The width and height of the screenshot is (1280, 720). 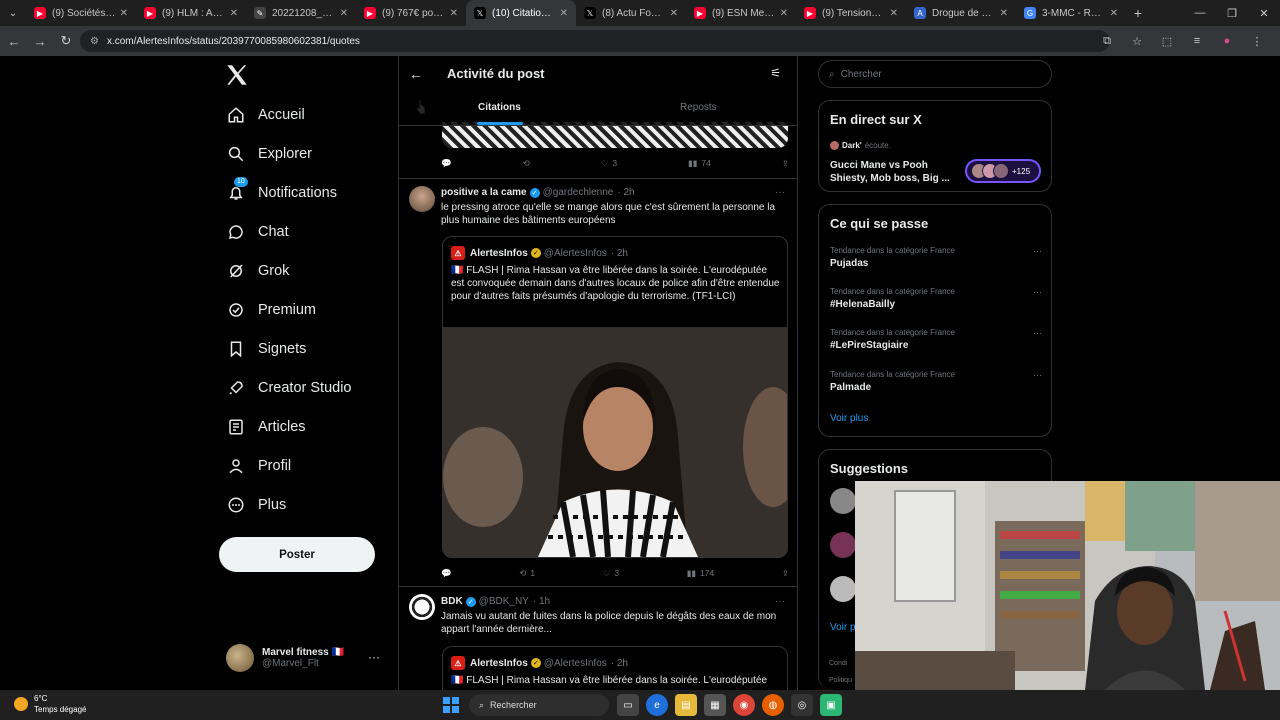 What do you see at coordinates (50, 704) in the screenshot?
I see `weather-widget: 6°C Temps dégagé` at bounding box center [50, 704].